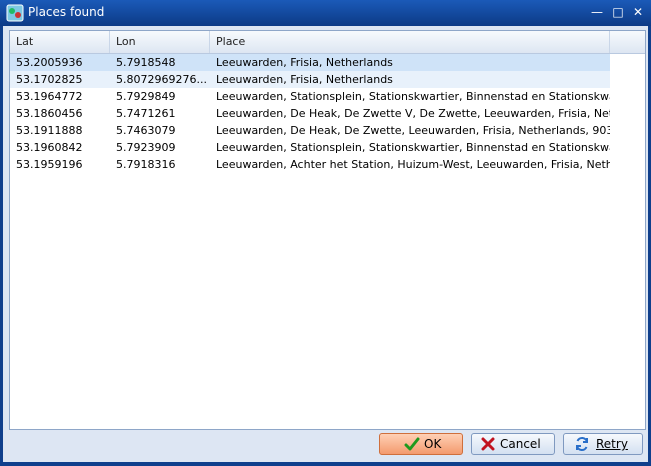  Describe the element at coordinates (326, 444) in the screenshot. I see `button-bar: OK Cancel Retry` at that location.